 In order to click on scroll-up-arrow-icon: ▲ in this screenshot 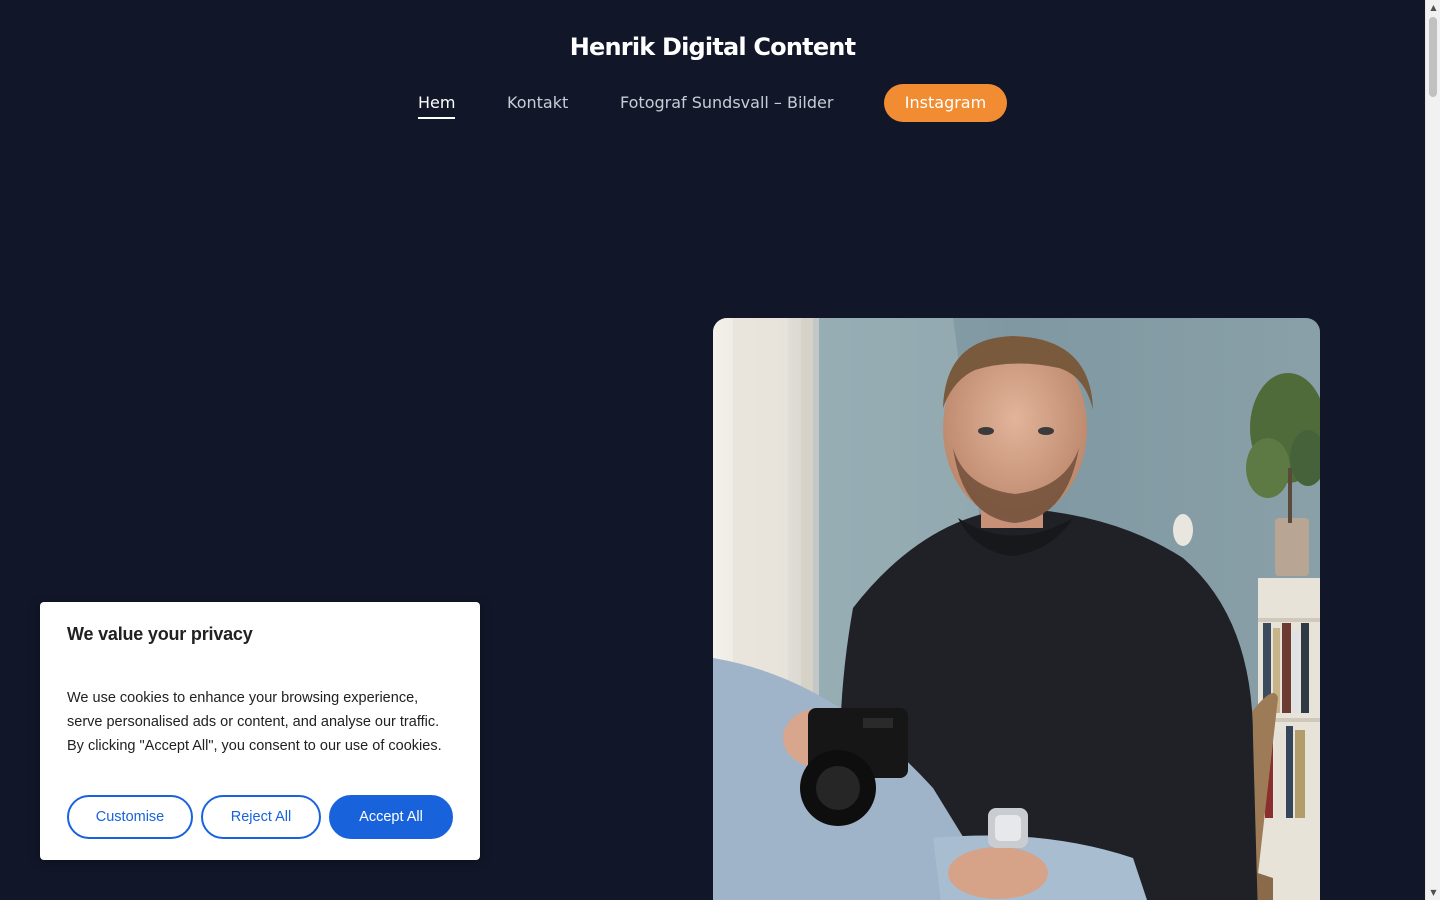, I will do `click(1433, 7)`.